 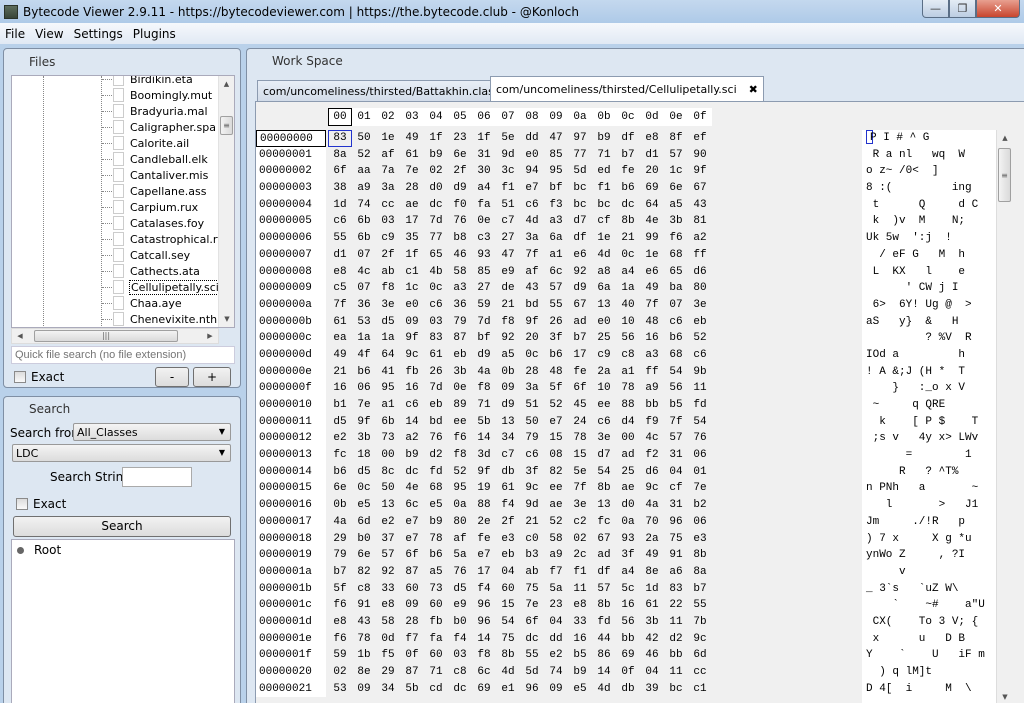 What do you see at coordinates (460, 155) in the screenshot?
I see `hex-byte: 6e` at bounding box center [460, 155].